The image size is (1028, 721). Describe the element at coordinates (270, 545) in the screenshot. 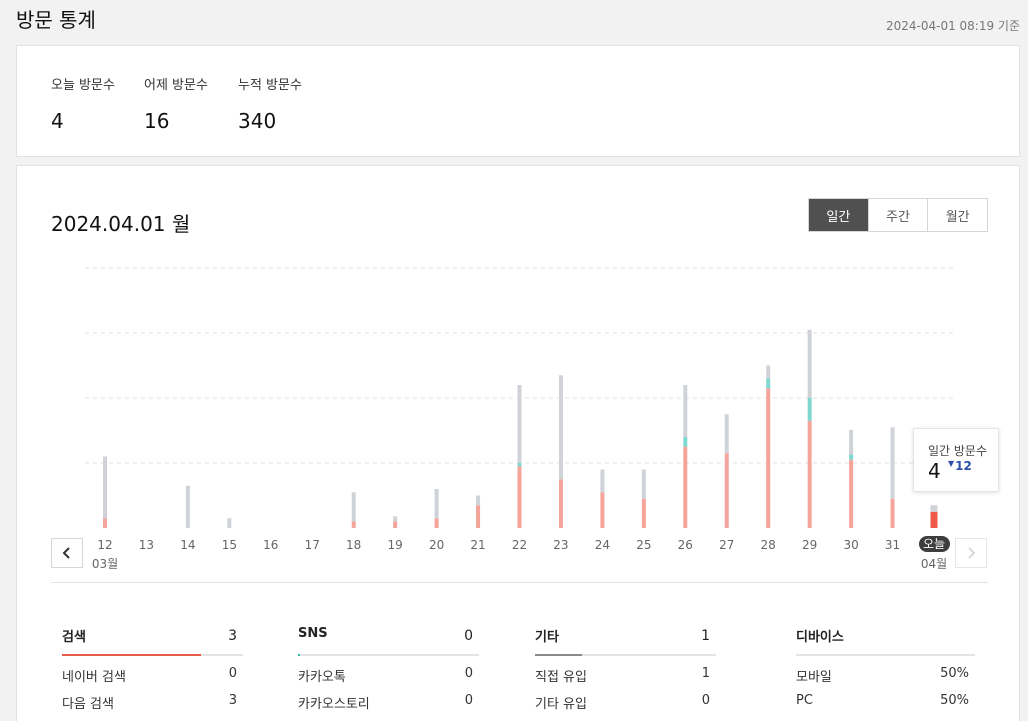

I see `x-tick-label: 16` at that location.